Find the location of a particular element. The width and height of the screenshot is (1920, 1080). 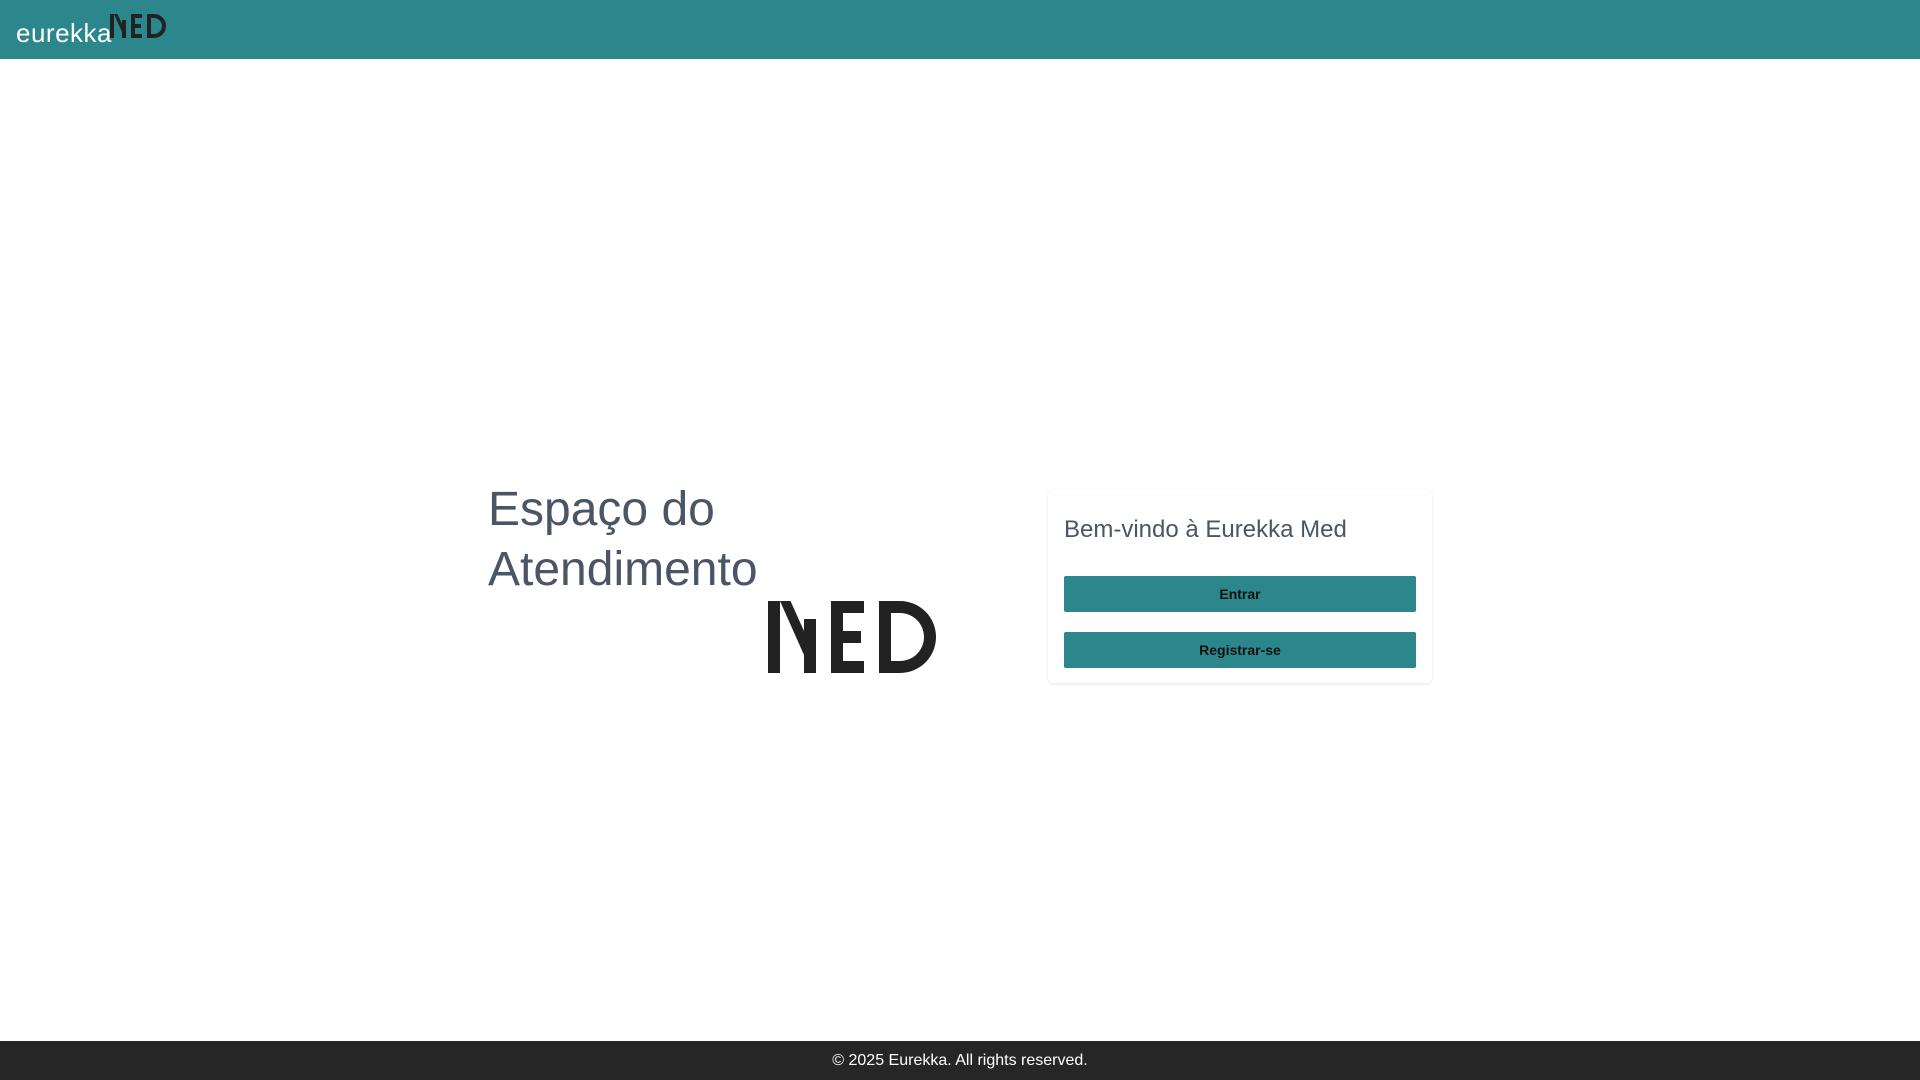

logo-med-mark is located at coordinates (138, 26).